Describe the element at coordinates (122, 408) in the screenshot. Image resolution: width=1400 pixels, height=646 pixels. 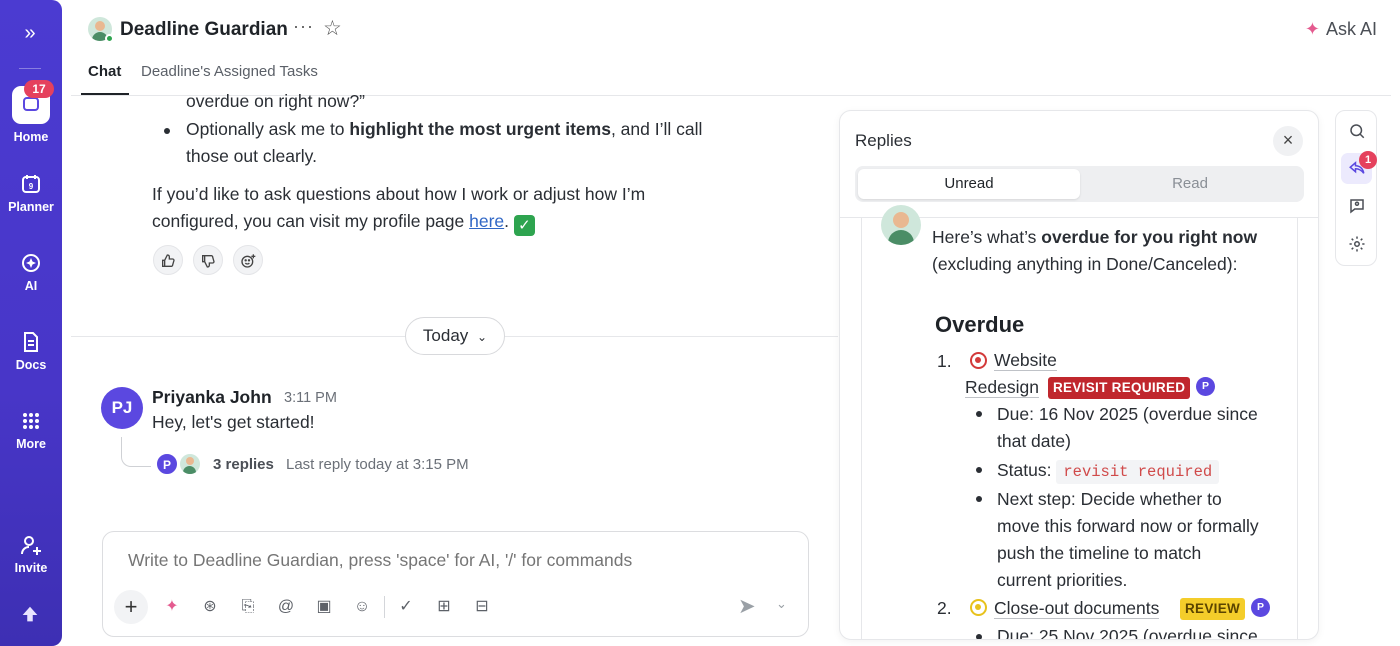
I see `avatar: PJ` at that location.